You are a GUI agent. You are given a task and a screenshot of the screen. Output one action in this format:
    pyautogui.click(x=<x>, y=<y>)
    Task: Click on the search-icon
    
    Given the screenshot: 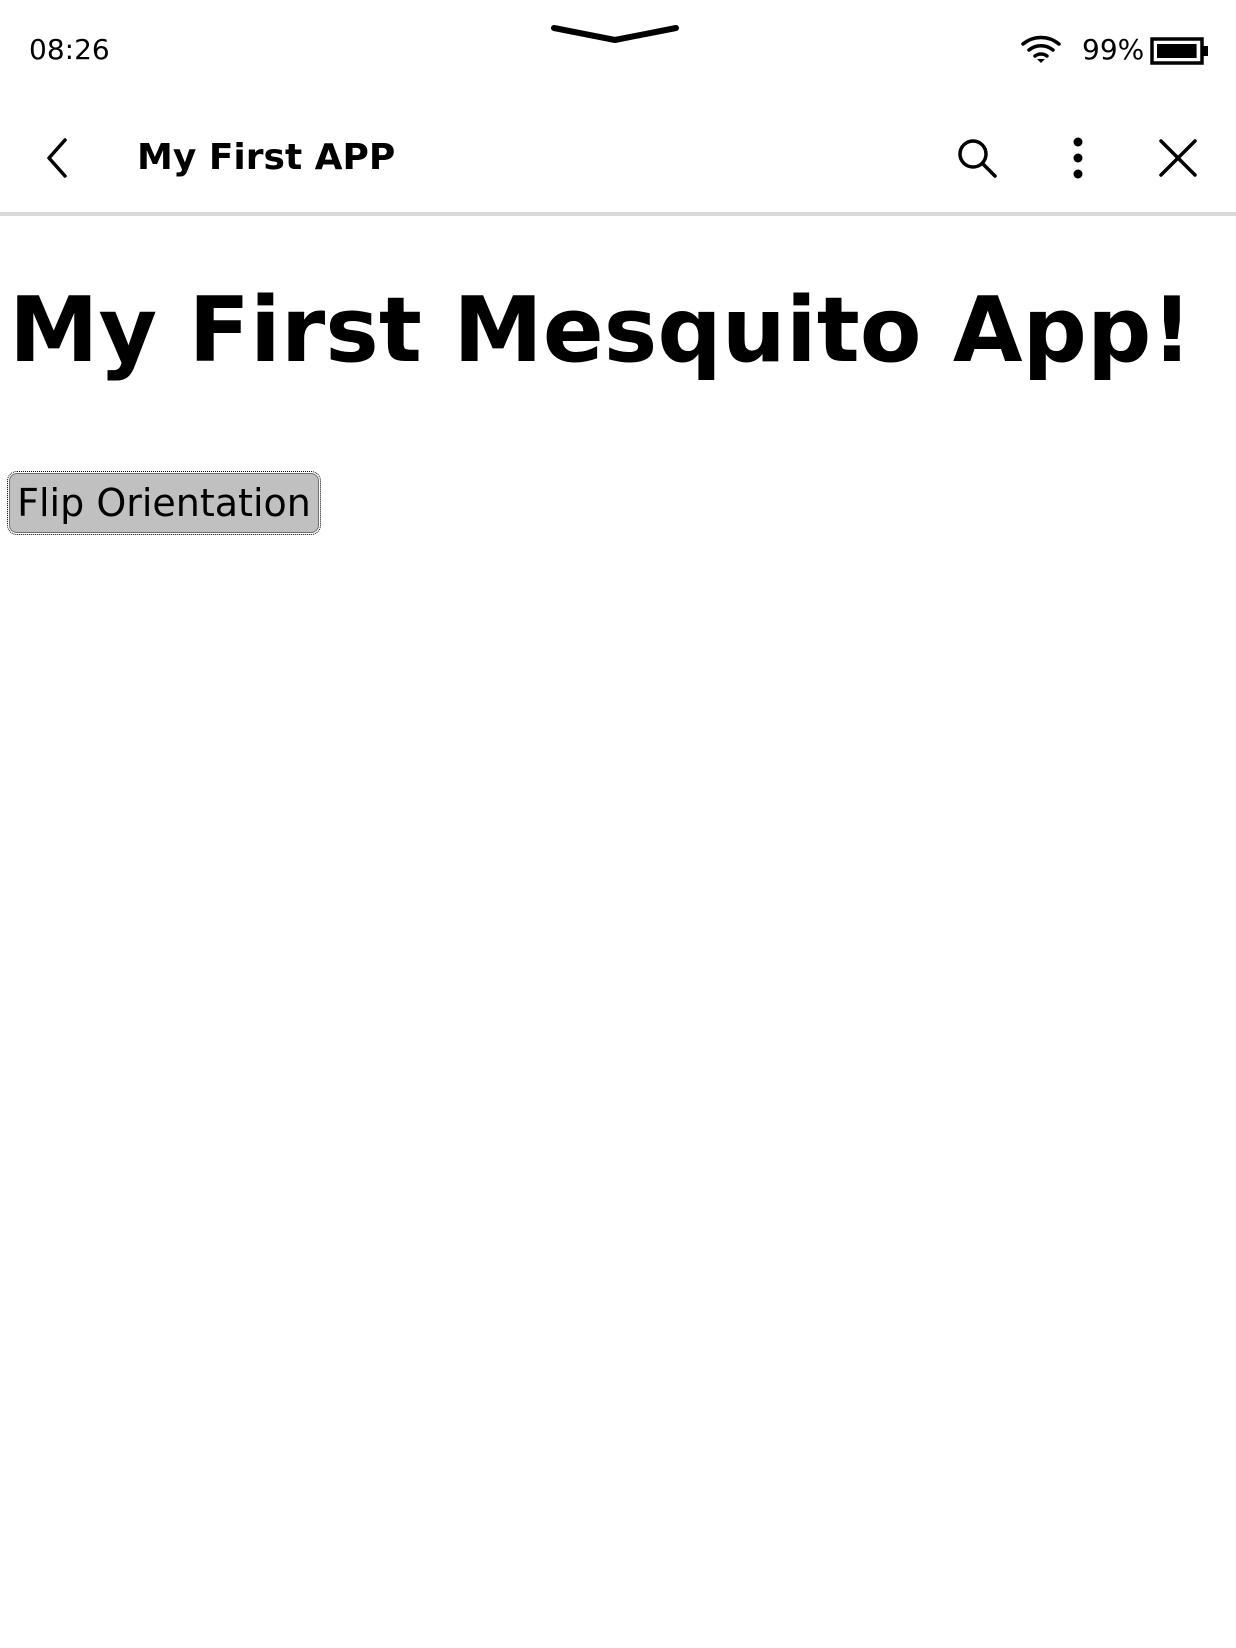 What is the action you would take?
    pyautogui.click(x=977, y=158)
    